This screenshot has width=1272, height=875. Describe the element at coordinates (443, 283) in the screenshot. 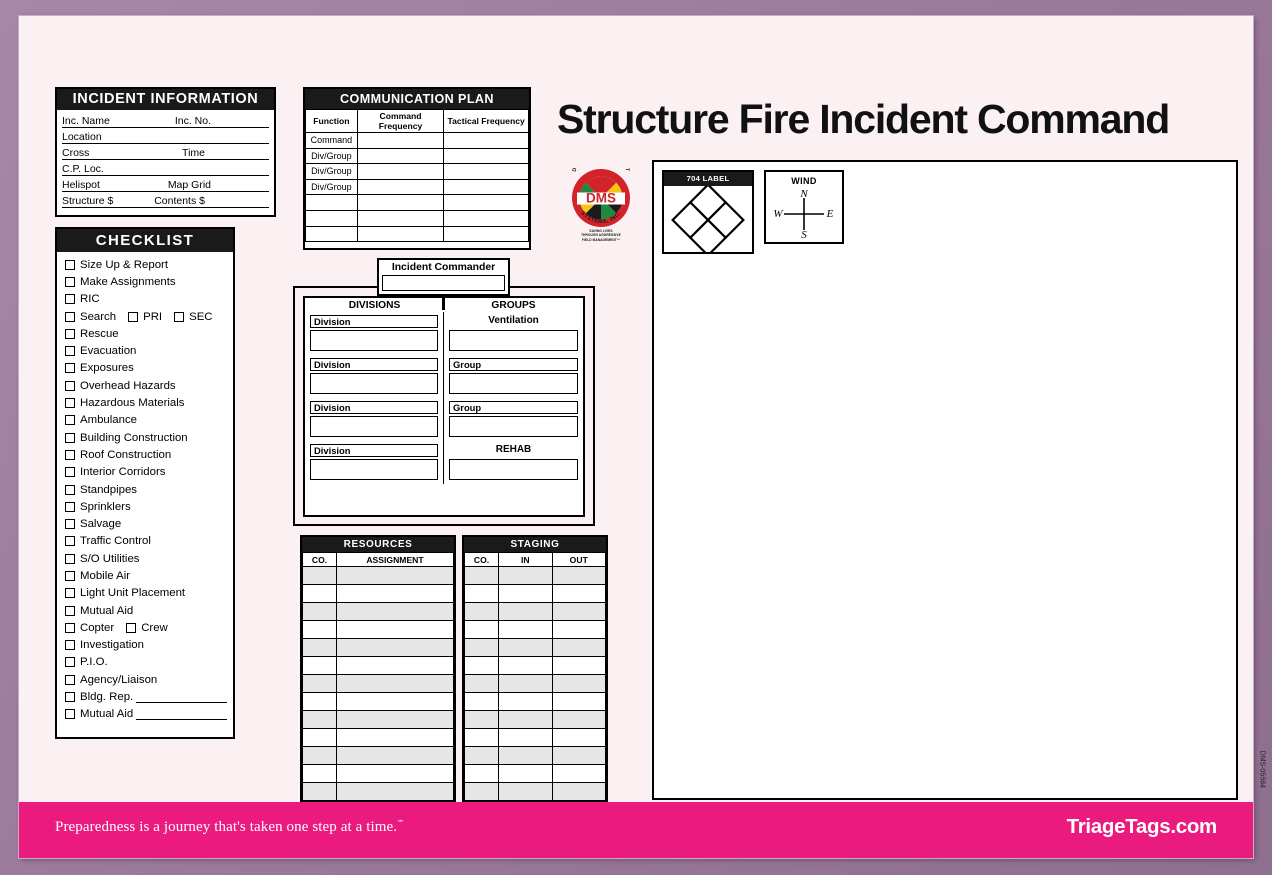

I see `incident-commander-input` at that location.